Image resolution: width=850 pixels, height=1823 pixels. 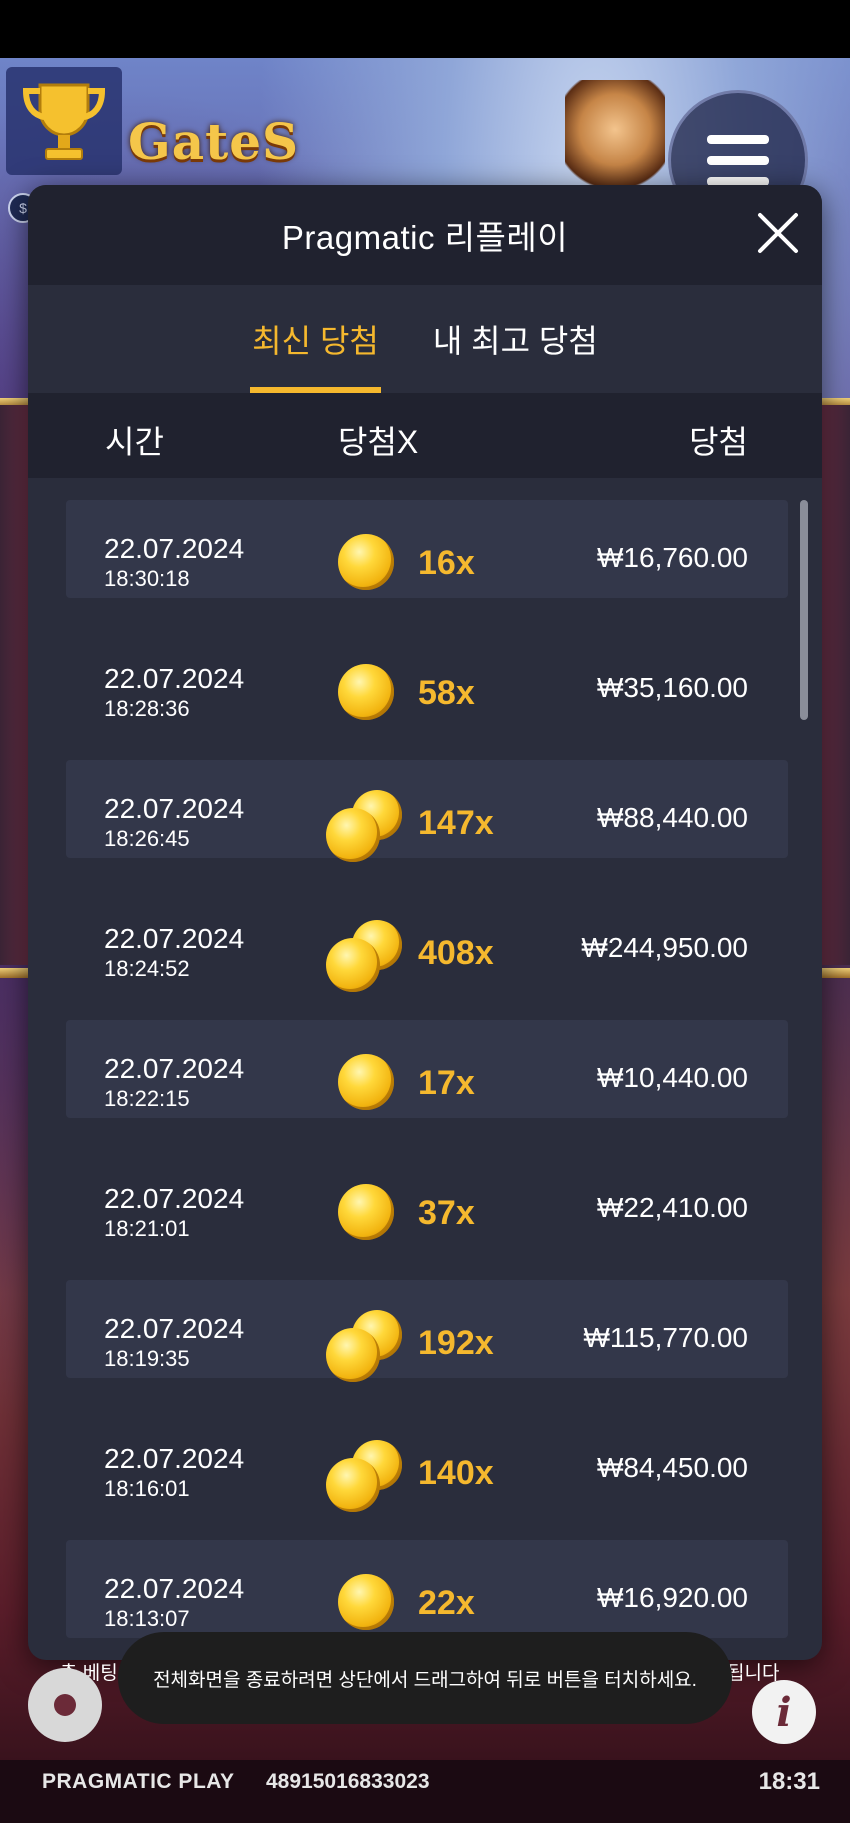 I want to click on win-multiplier: 140x, so click(x=456, y=1473).